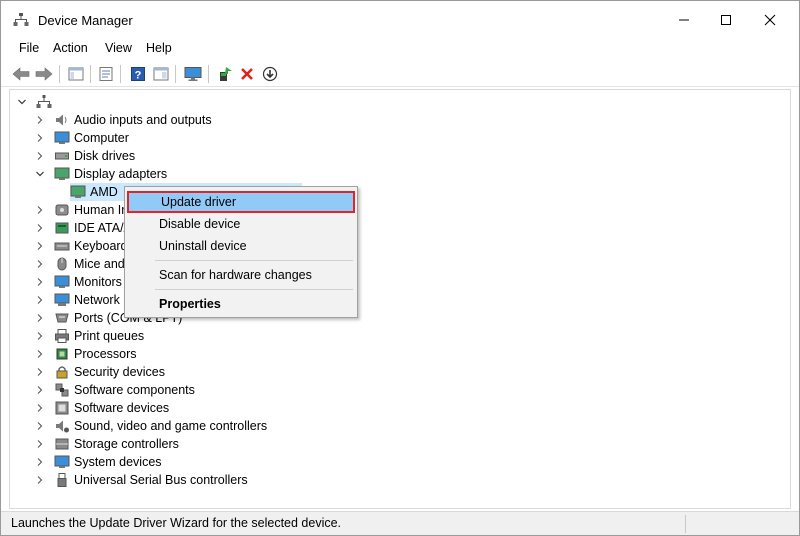 This screenshot has height=536, width=800. I want to click on tree-item-label: System devices, so click(118, 462).